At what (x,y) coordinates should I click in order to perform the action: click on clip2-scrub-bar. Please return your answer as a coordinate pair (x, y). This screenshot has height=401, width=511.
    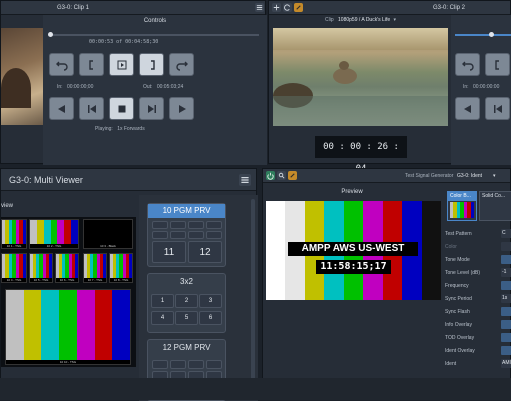
    Looking at the image, I should click on (483, 34).